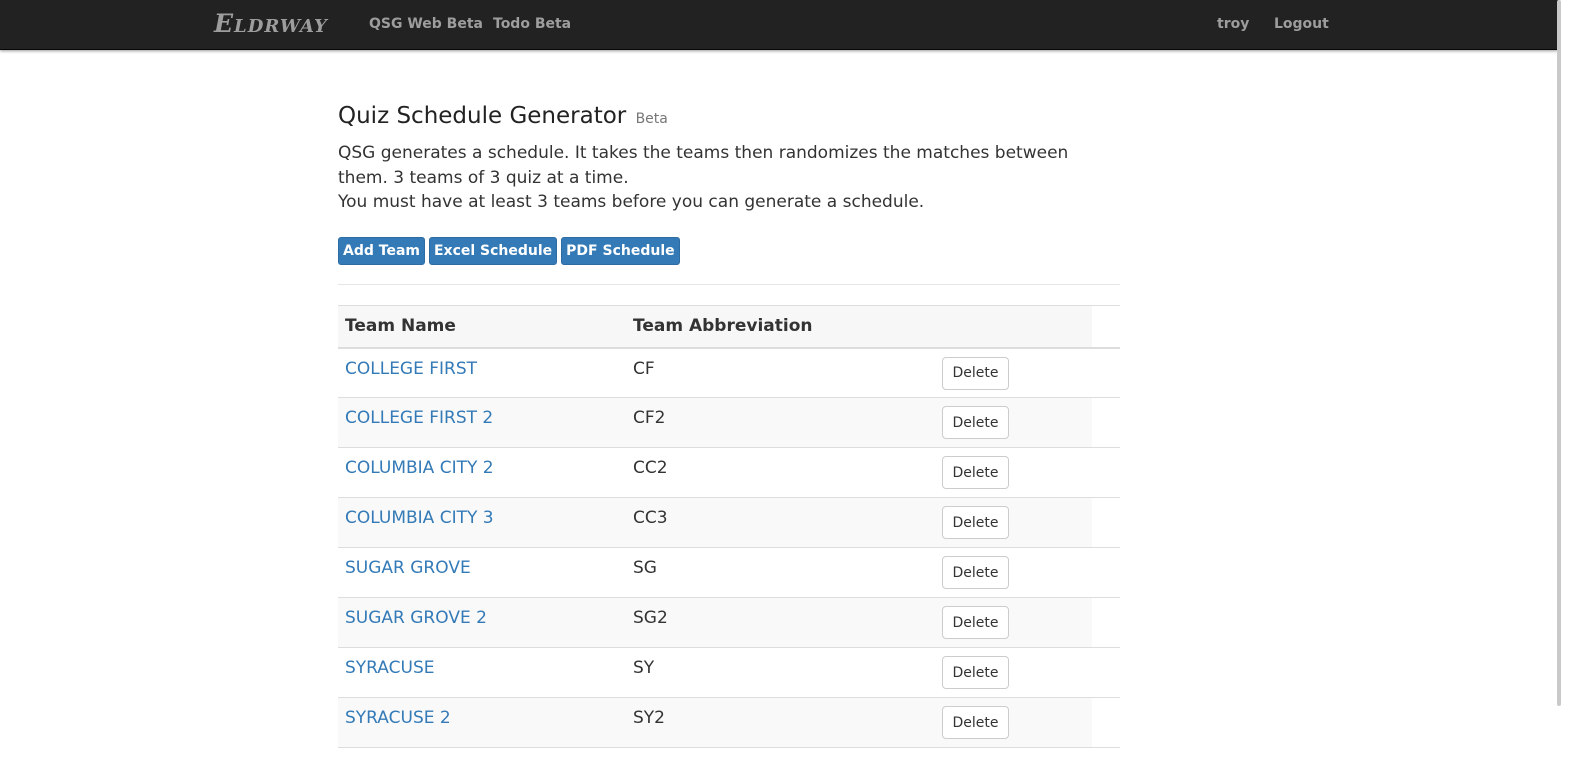  I want to click on team-name-cell: SUGAR GROVE, so click(482, 573).